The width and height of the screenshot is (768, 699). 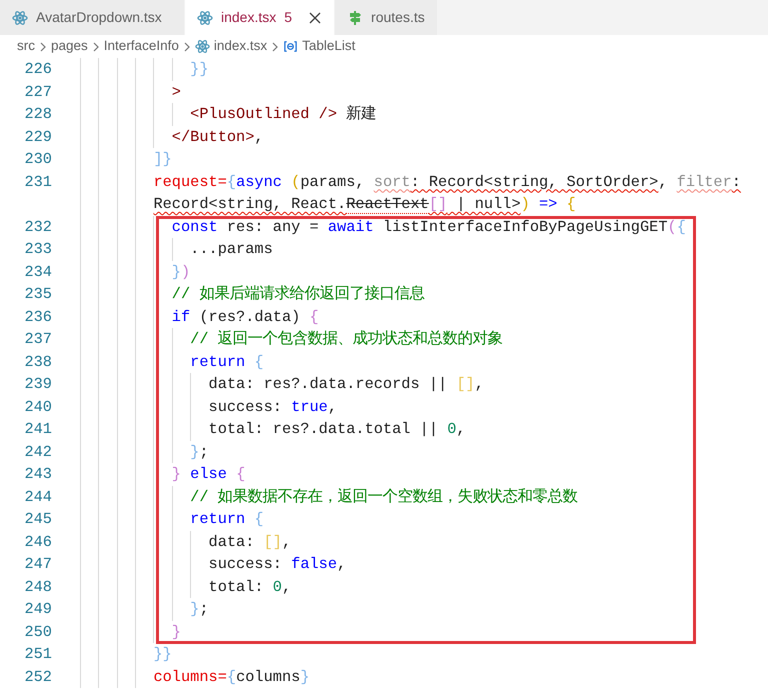 I want to click on code-bracket: ]}, so click(x=162, y=159).